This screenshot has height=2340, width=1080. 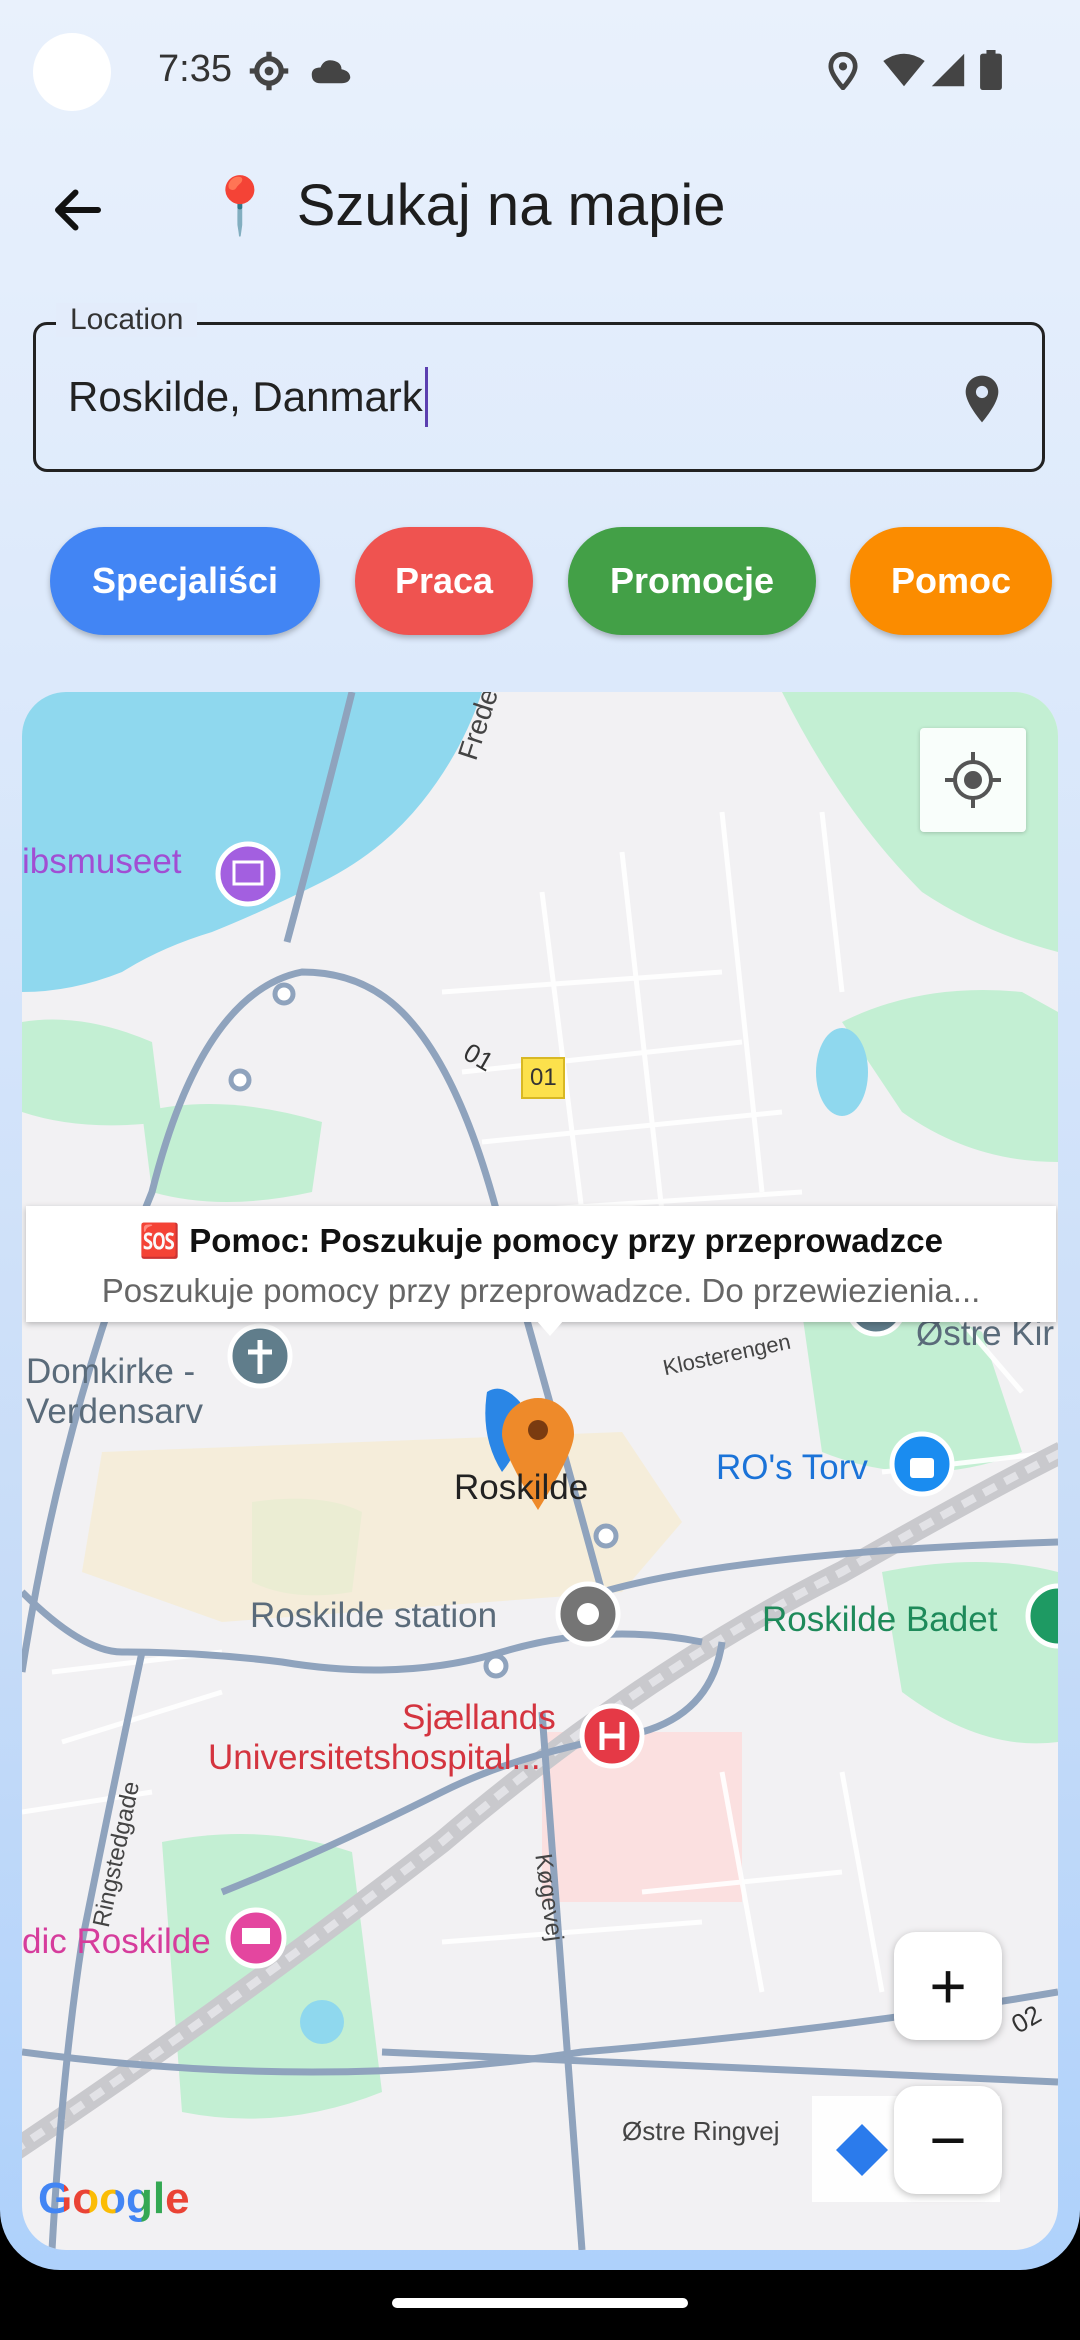 What do you see at coordinates (843, 71) in the screenshot?
I see `location-status-icon` at bounding box center [843, 71].